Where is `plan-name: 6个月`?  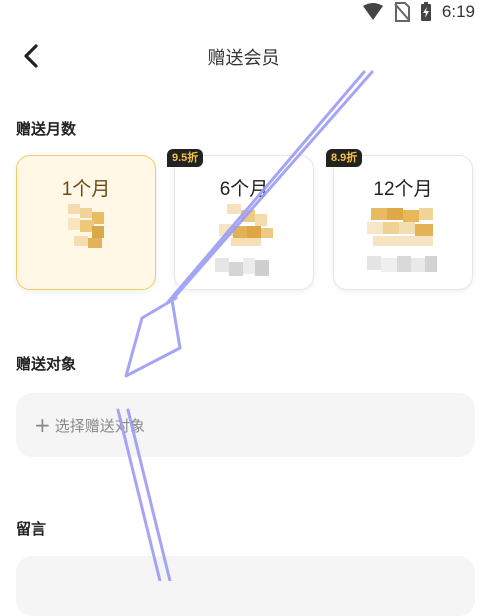
plan-name: 6个月 is located at coordinates (244, 189).